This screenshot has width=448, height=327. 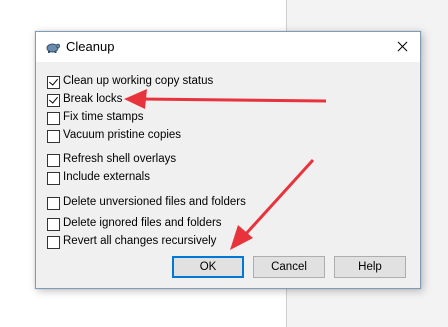 What do you see at coordinates (103, 117) in the screenshot?
I see `option-label: Fix time stamps` at bounding box center [103, 117].